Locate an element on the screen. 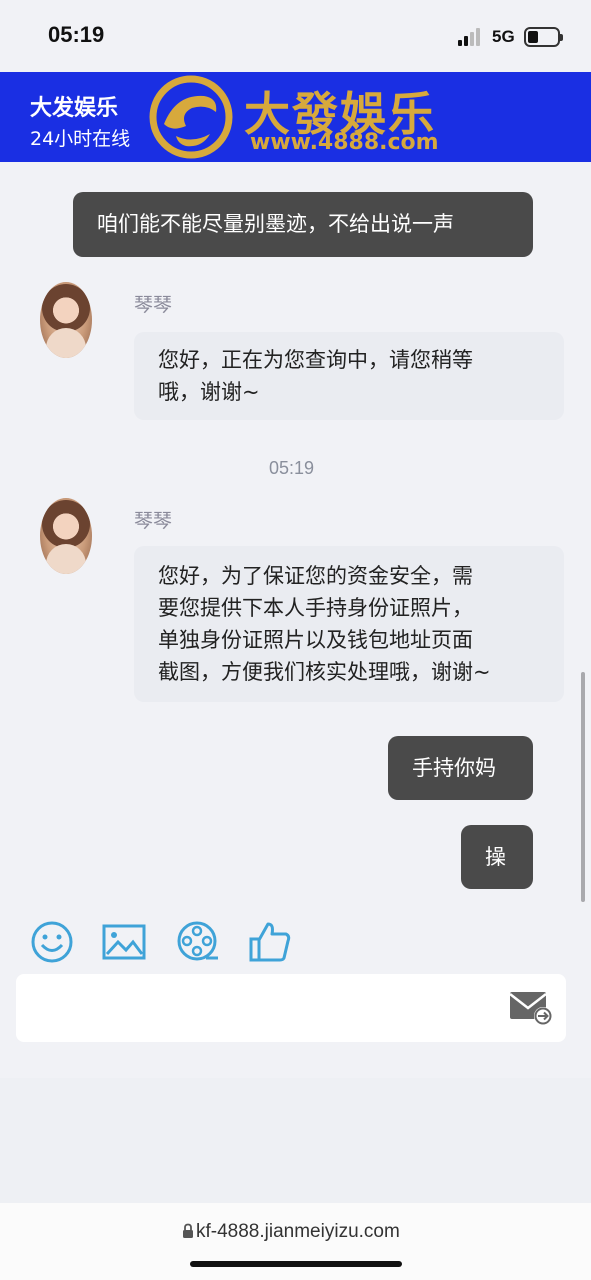 The width and height of the screenshot is (591, 1280). header-subtitle: 24小时在线 is located at coordinates (80, 139).